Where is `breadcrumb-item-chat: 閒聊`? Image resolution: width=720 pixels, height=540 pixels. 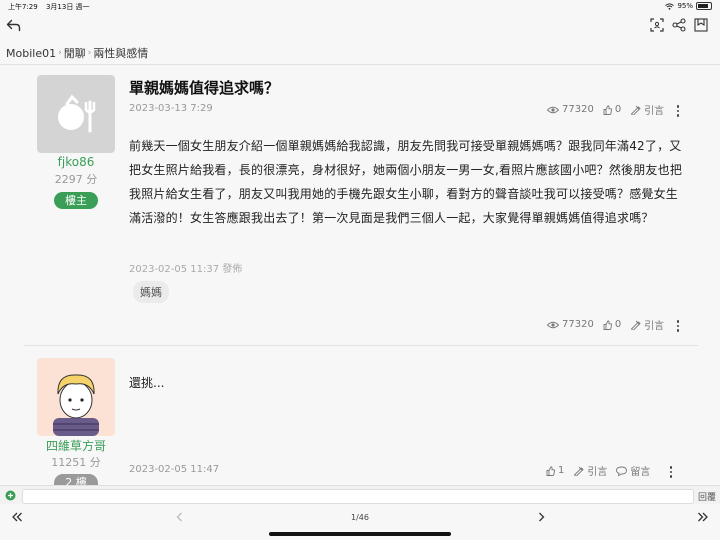
breadcrumb-item-chat: 閒聊 is located at coordinates (75, 53).